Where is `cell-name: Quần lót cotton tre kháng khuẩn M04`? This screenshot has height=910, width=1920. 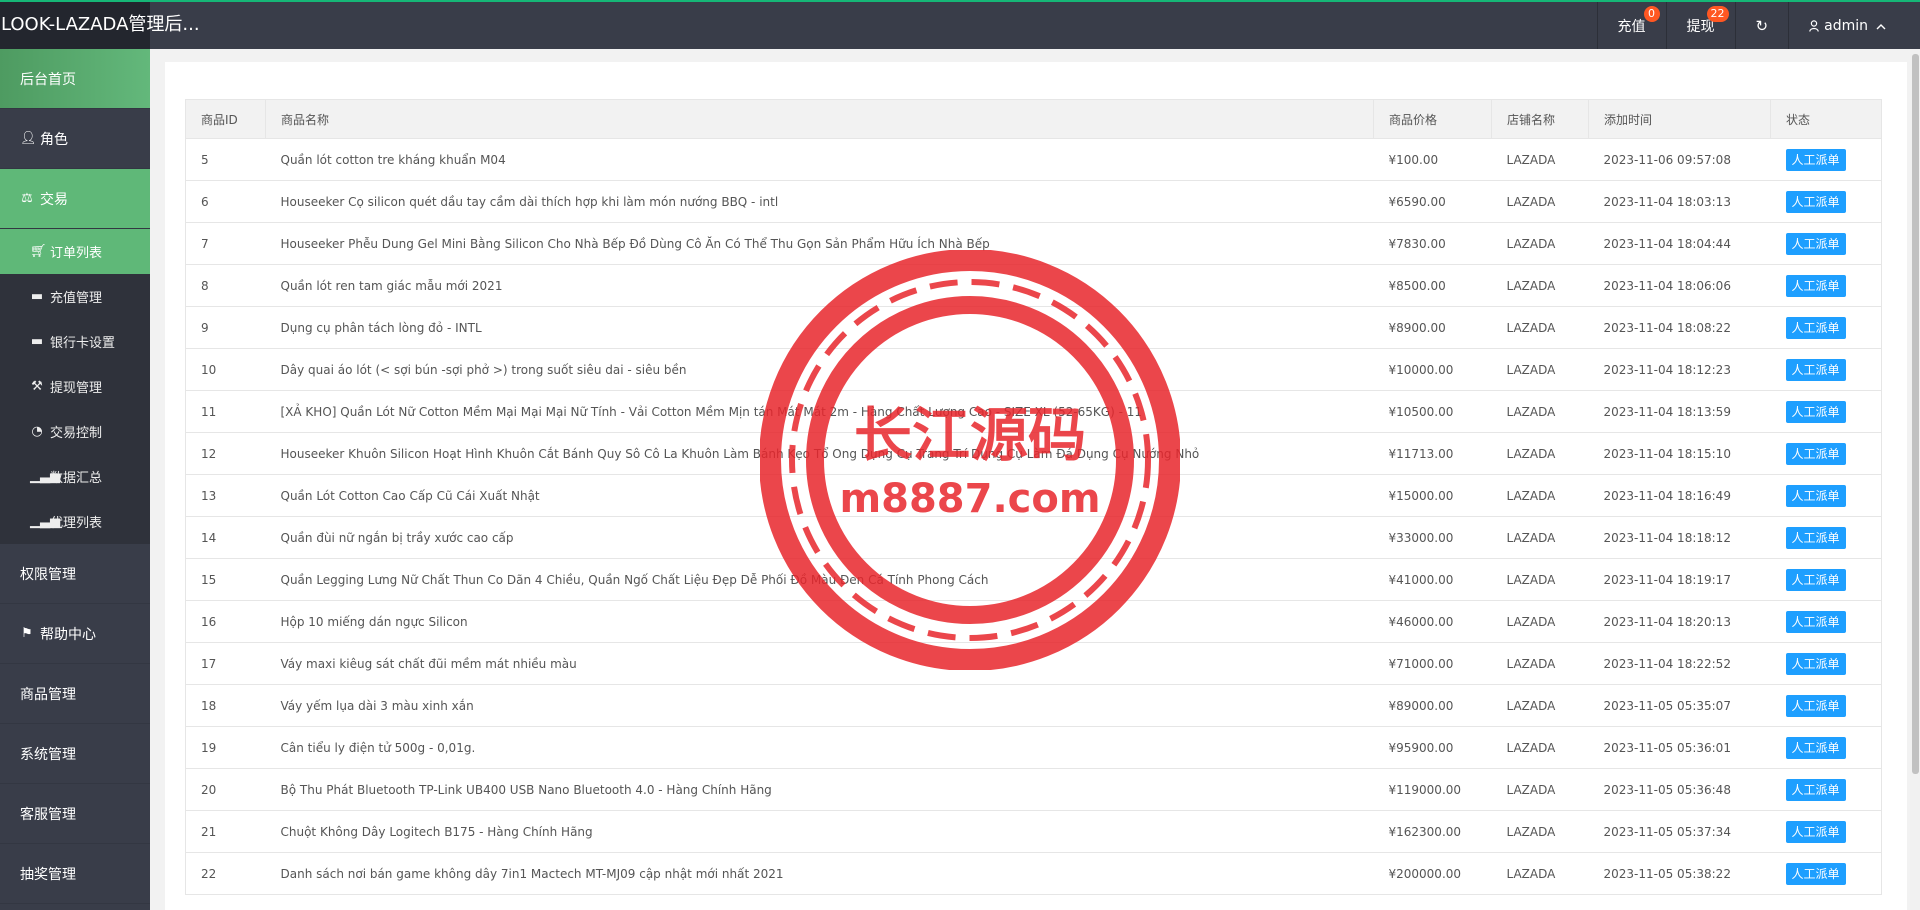 cell-name: Quần lót cotton tre kháng khuẩn M04 is located at coordinates (819, 159).